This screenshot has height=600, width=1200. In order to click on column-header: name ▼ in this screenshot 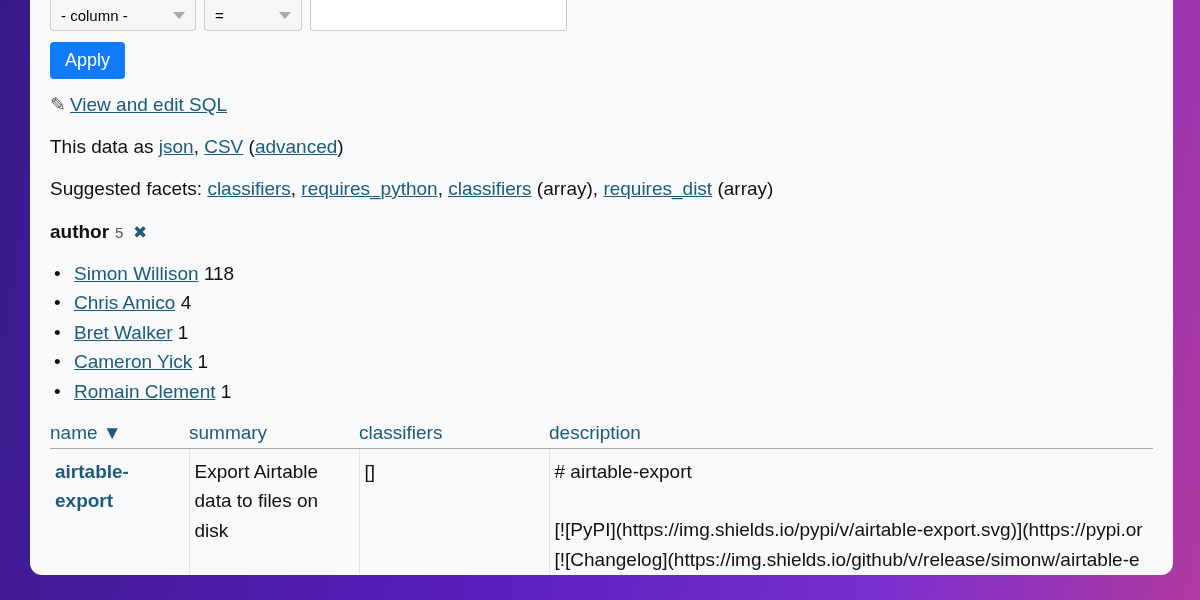, I will do `click(119, 435)`.